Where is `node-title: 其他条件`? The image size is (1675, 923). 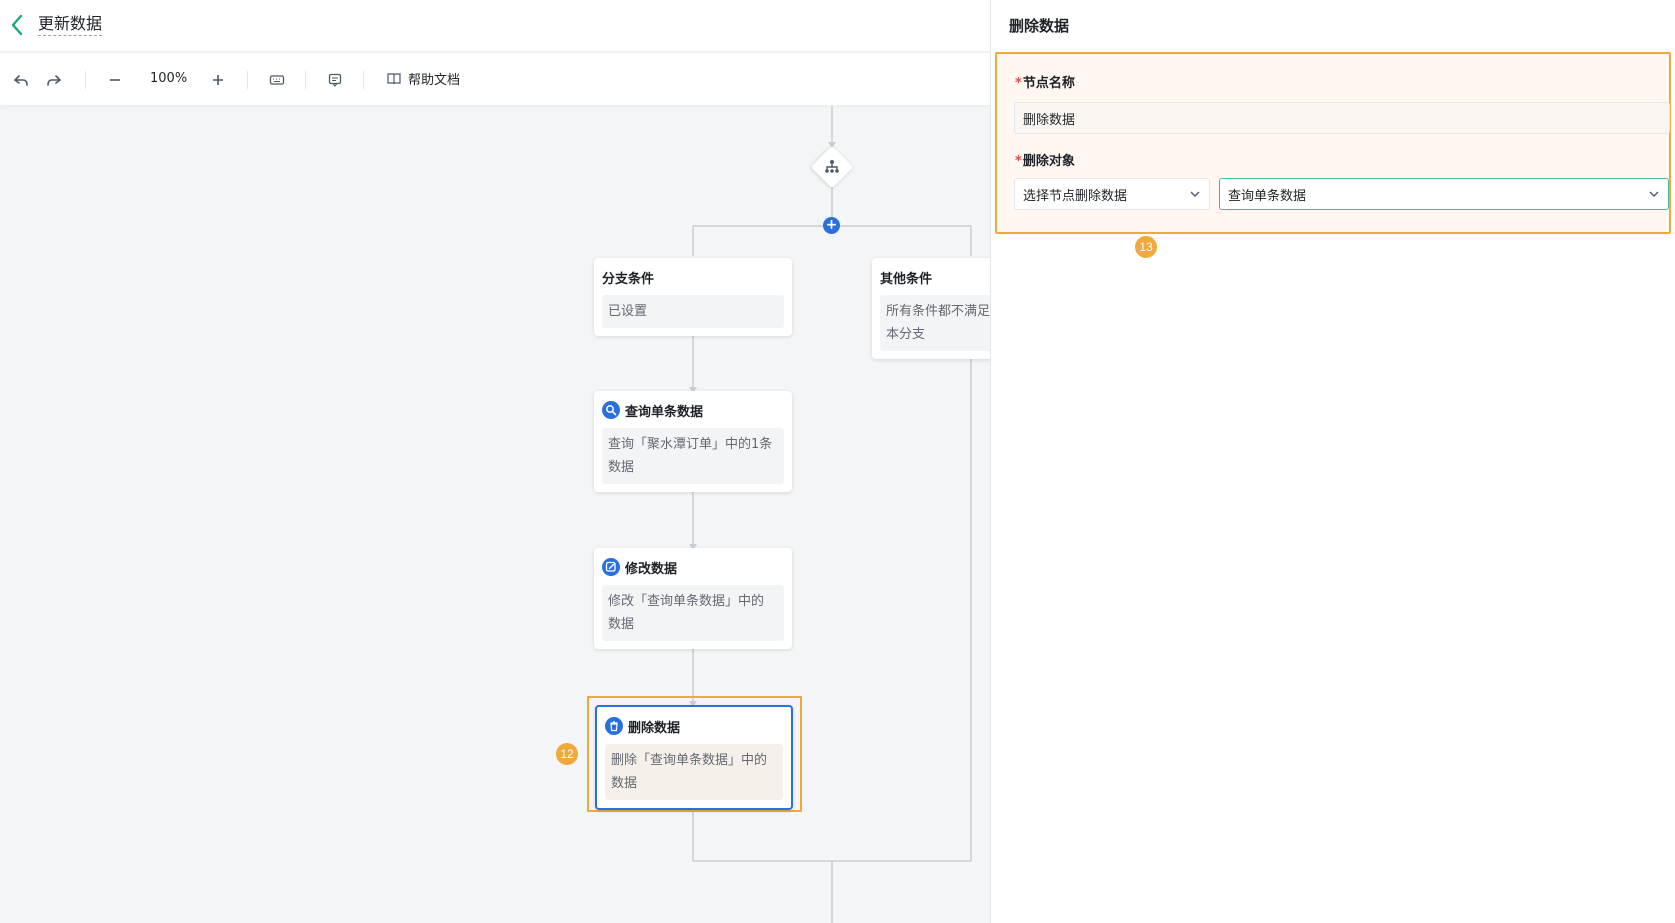
node-title: 其他条件 is located at coordinates (906, 279).